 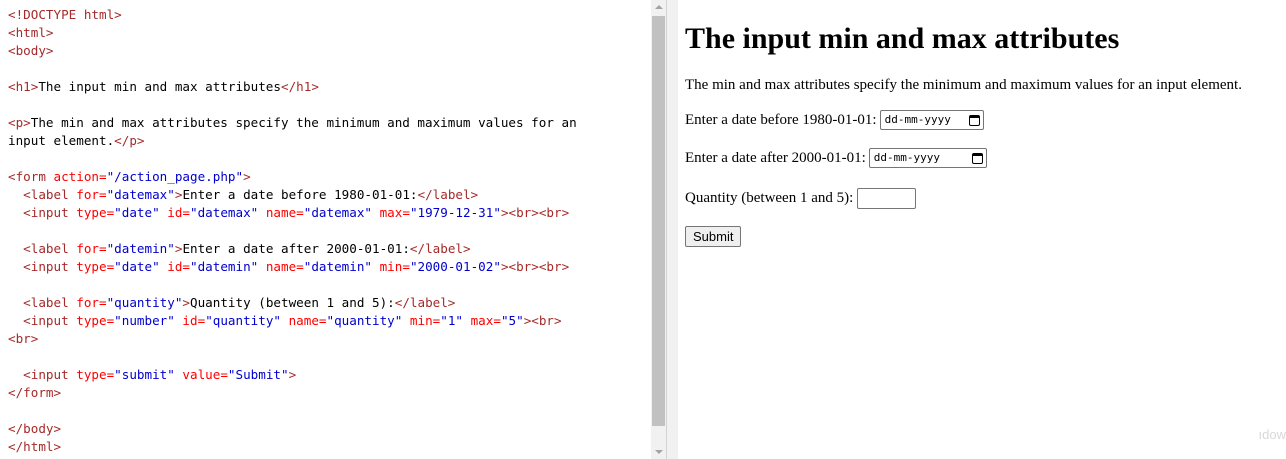 I want to click on pane-divider, so click(x=672, y=229).